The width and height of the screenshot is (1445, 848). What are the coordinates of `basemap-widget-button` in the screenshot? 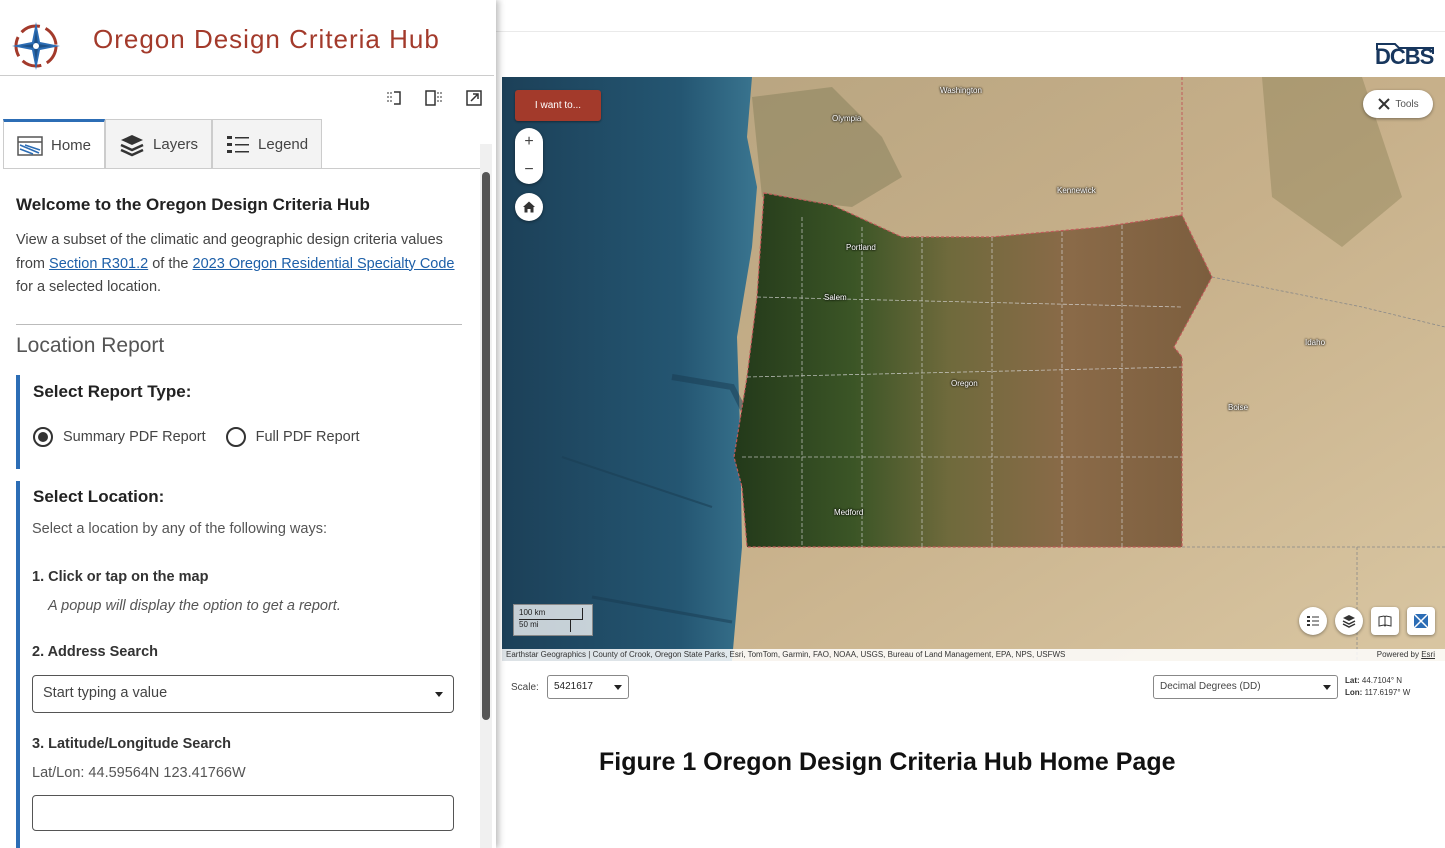 It's located at (1421, 621).